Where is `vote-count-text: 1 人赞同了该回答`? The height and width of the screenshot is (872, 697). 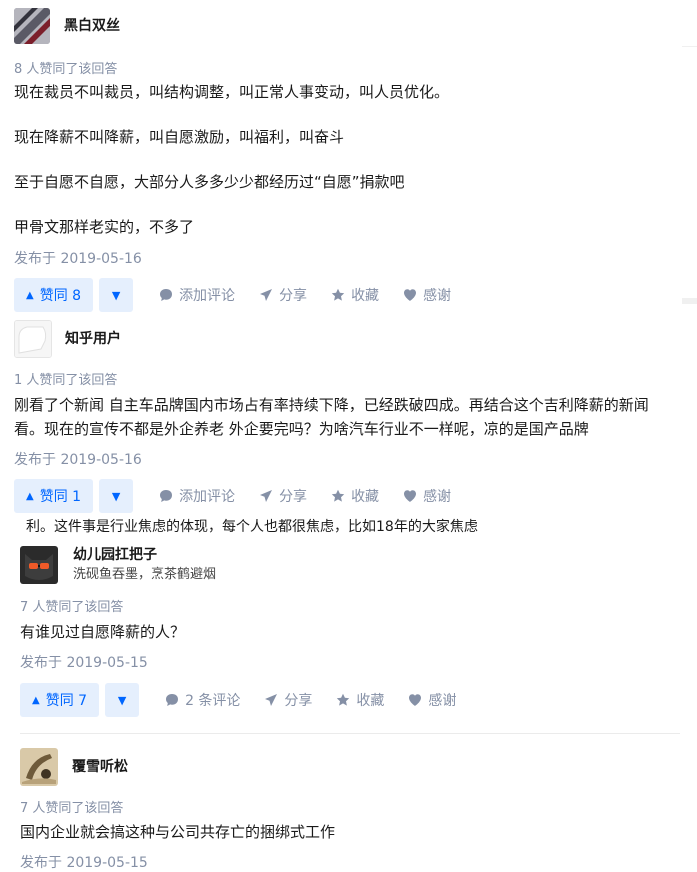
vote-count-text: 1 人赞同了该回答 is located at coordinates (66, 380).